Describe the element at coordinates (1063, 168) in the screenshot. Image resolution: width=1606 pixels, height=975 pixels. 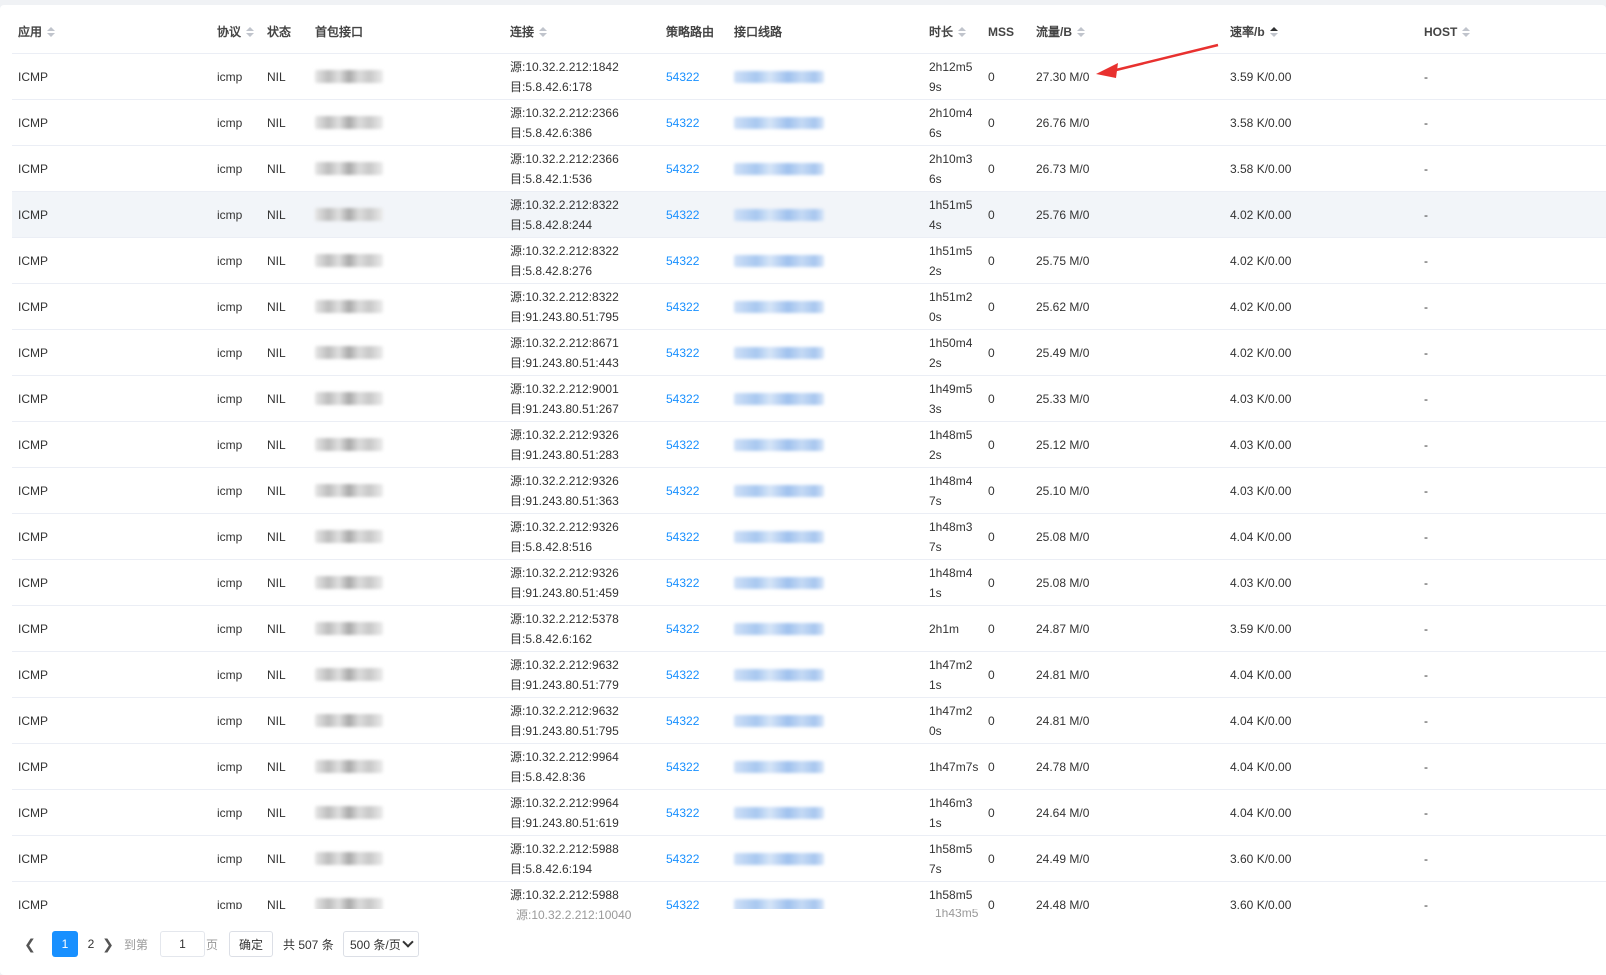
I see `cell-flow: 26.73 M/0` at that location.